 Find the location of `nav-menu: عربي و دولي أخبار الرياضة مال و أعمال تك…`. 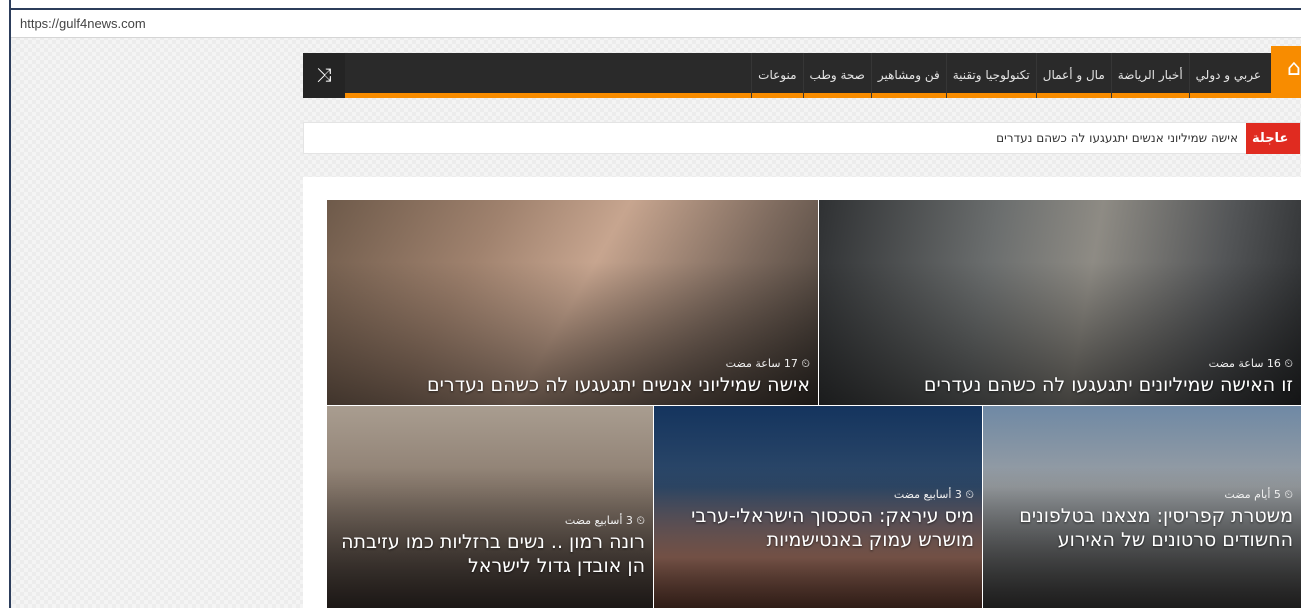

nav-menu: عربي و دولي أخبار الرياضة مال و أعمال تك… is located at coordinates (1009, 75).